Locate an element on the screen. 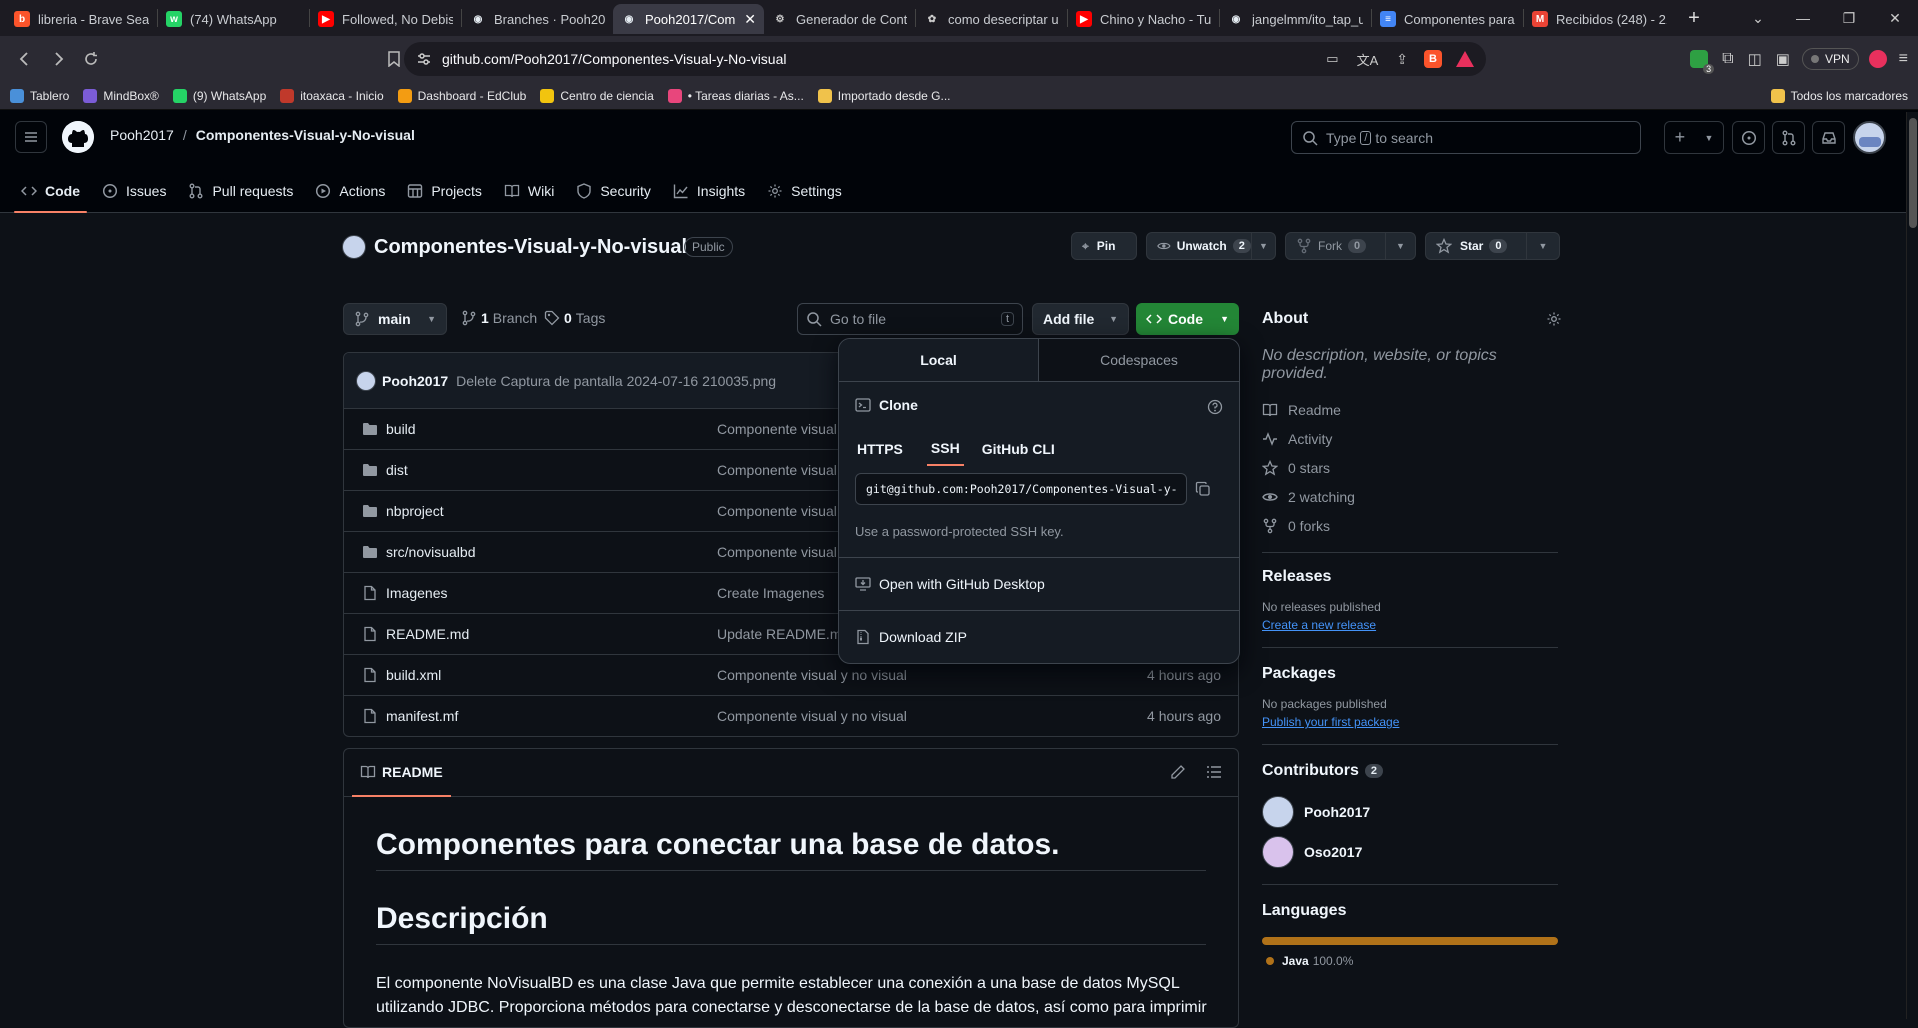 The width and height of the screenshot is (1918, 1028). extensions-icon: ⧉ is located at coordinates (1727, 59).